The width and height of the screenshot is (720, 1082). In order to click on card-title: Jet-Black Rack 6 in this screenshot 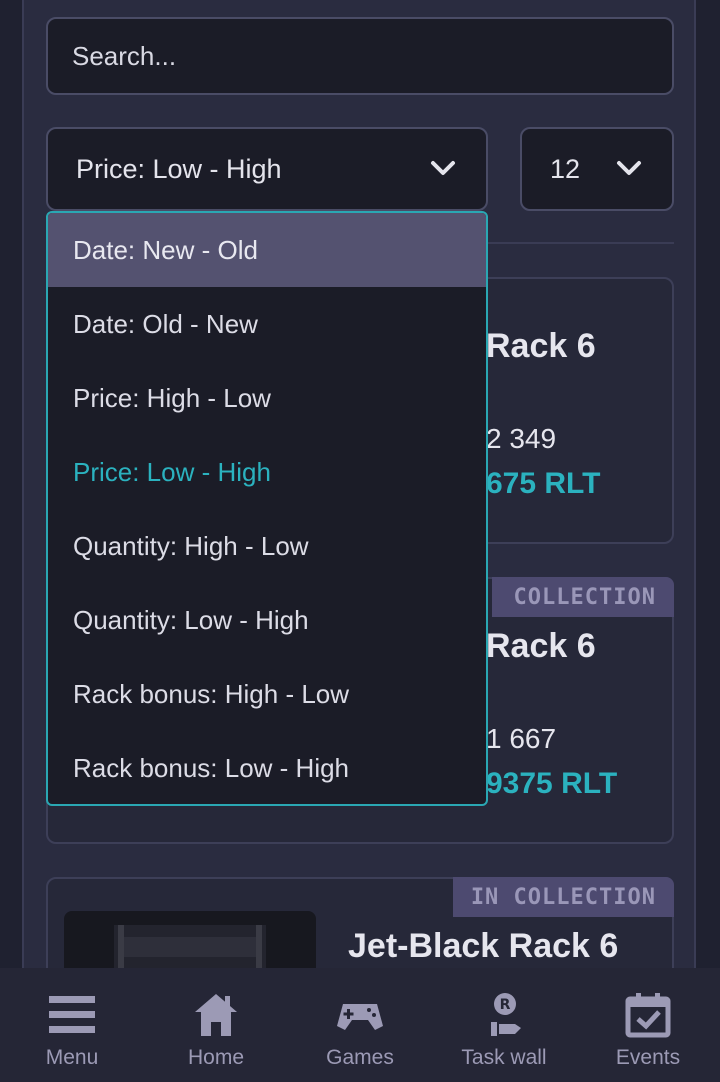, I will do `click(483, 946)`.